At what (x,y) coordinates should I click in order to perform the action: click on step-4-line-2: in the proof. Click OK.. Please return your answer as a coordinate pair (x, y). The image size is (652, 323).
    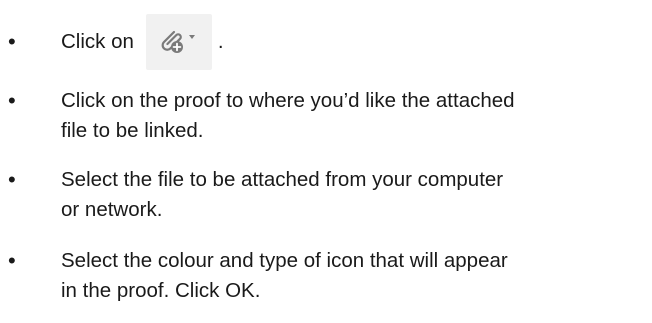
    Looking at the image, I should click on (161, 290).